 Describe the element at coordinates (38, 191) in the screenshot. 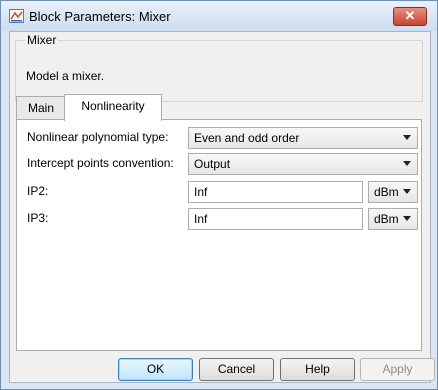

I see `ip2-label: IP2:` at that location.